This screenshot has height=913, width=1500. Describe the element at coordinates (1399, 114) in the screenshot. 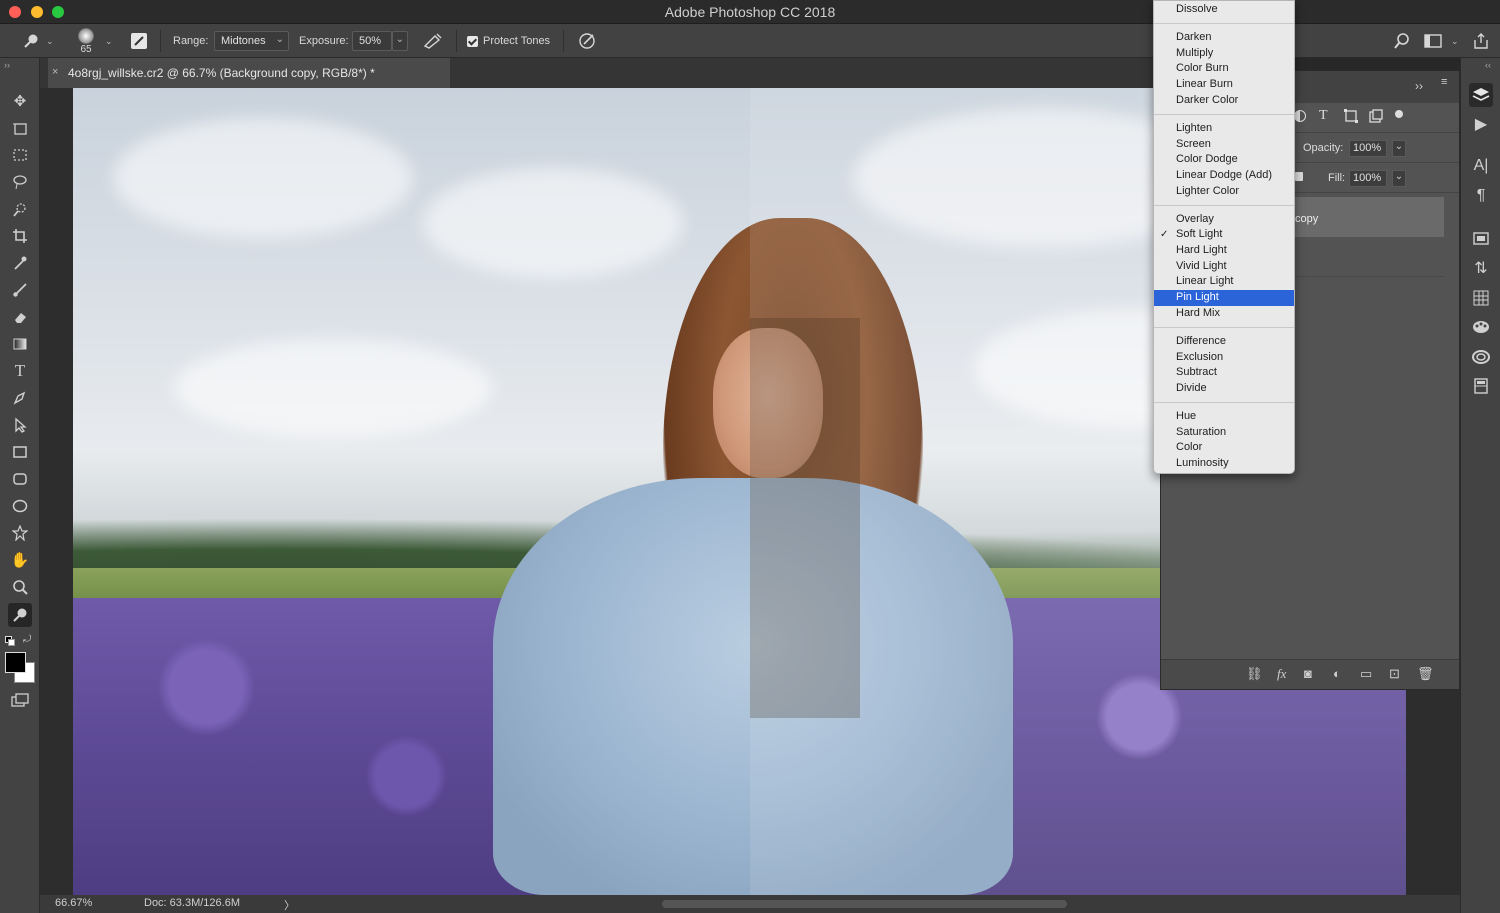

I see `filter-toggle-icon` at that location.